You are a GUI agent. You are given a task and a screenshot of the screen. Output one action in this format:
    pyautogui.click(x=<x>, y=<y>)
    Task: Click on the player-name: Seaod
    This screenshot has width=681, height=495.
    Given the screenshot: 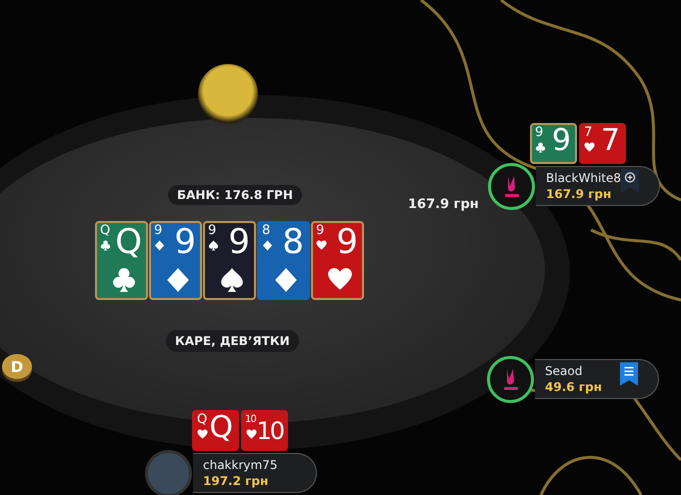 What is the action you would take?
    pyautogui.click(x=564, y=371)
    